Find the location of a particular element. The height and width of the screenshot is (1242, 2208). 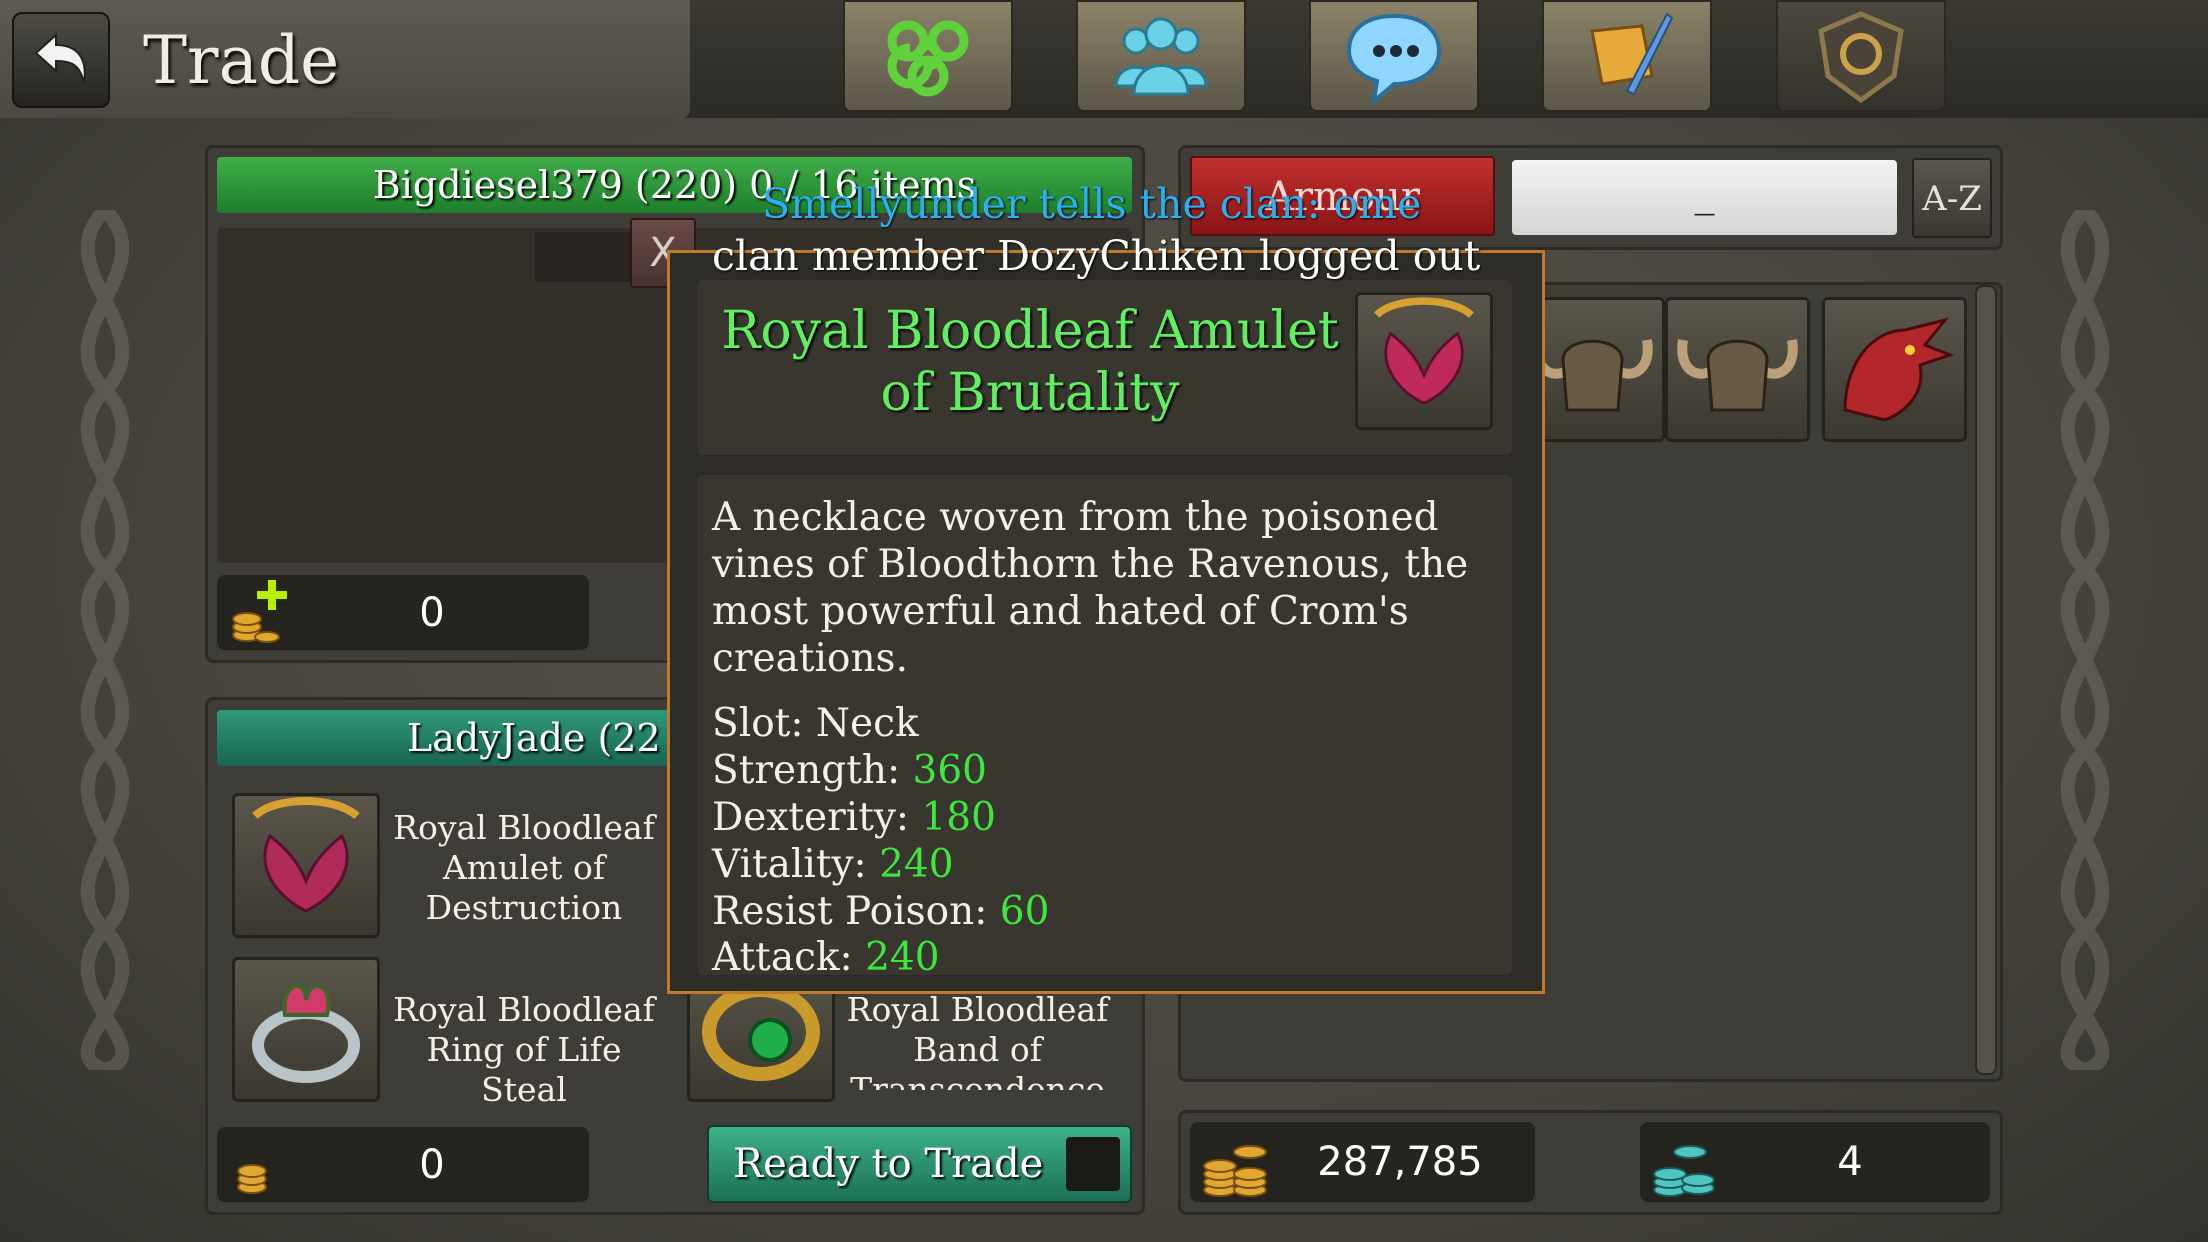

horned-helm-icon is located at coordinates (1737, 375).